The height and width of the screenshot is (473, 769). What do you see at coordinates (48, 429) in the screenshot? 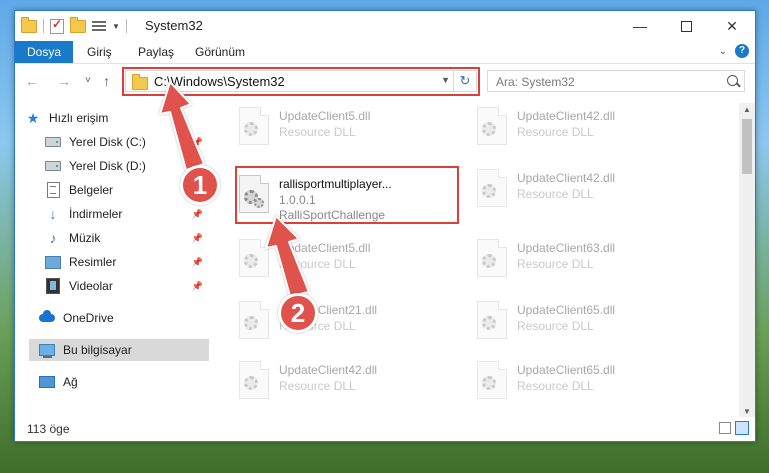
I see `item-count: 113 öge` at bounding box center [48, 429].